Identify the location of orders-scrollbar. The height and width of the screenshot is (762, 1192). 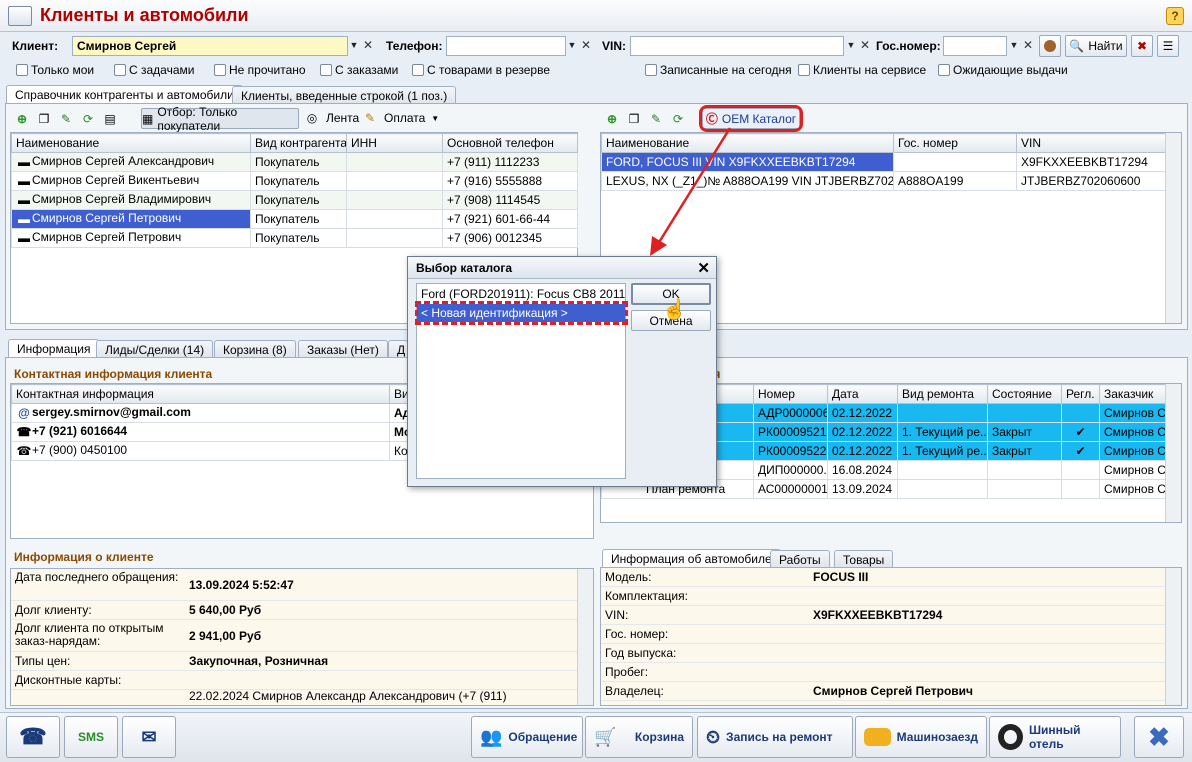
(1173, 453).